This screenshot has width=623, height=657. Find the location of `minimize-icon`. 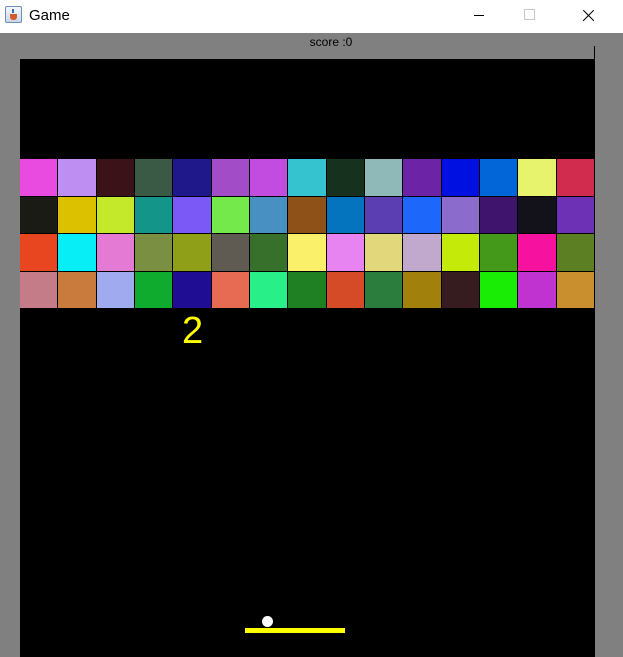

minimize-icon is located at coordinates (479, 15).